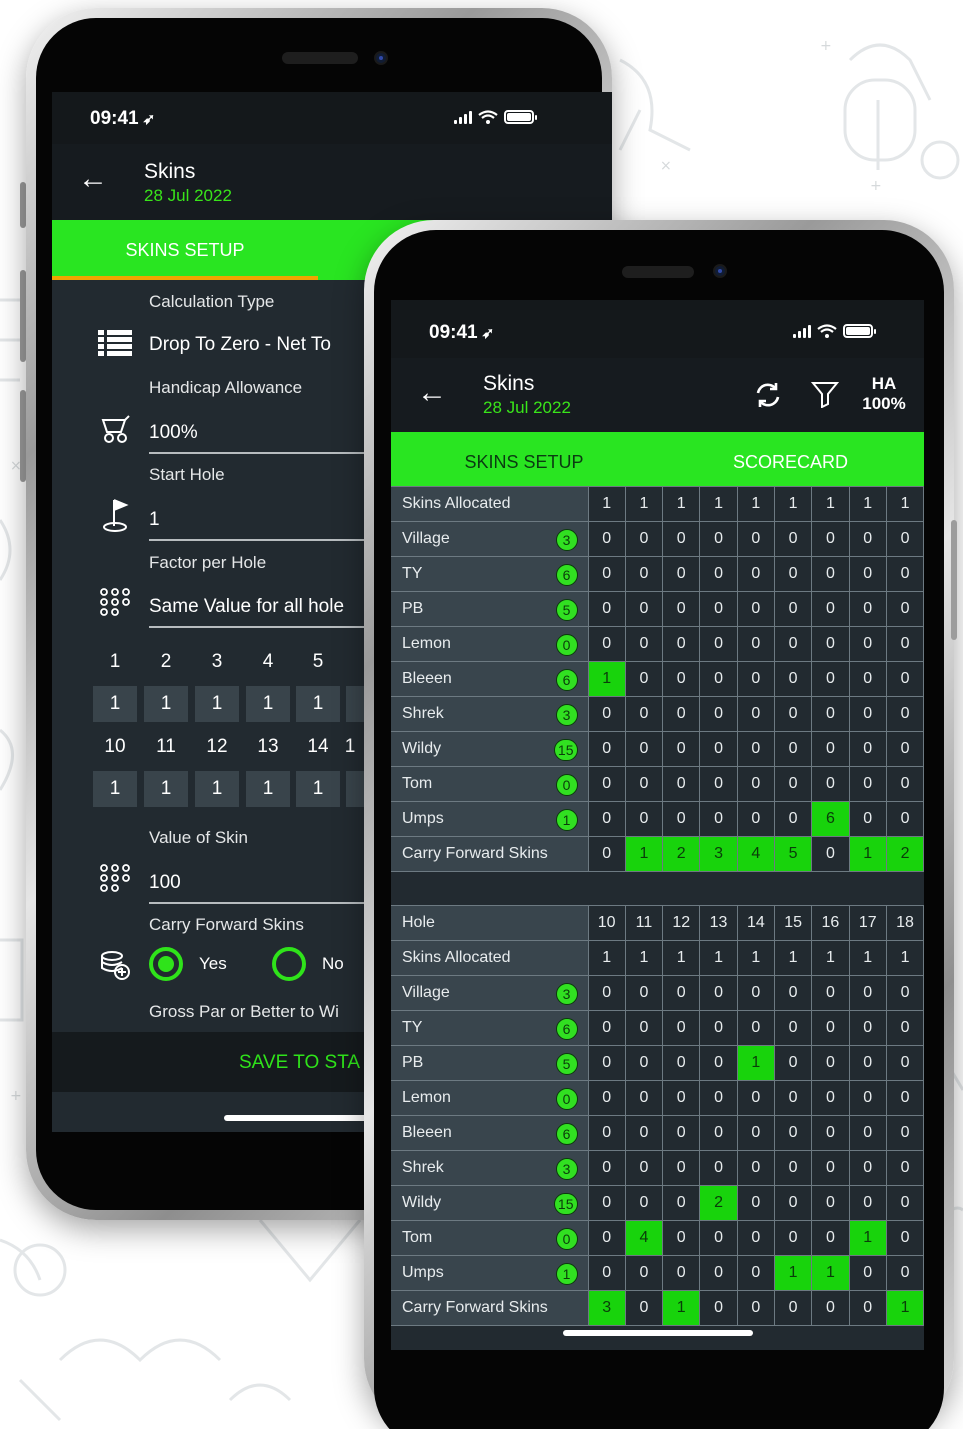 The width and height of the screenshot is (963, 1429). Describe the element at coordinates (793, 923) in the screenshot. I see `score-cell: 15` at that location.